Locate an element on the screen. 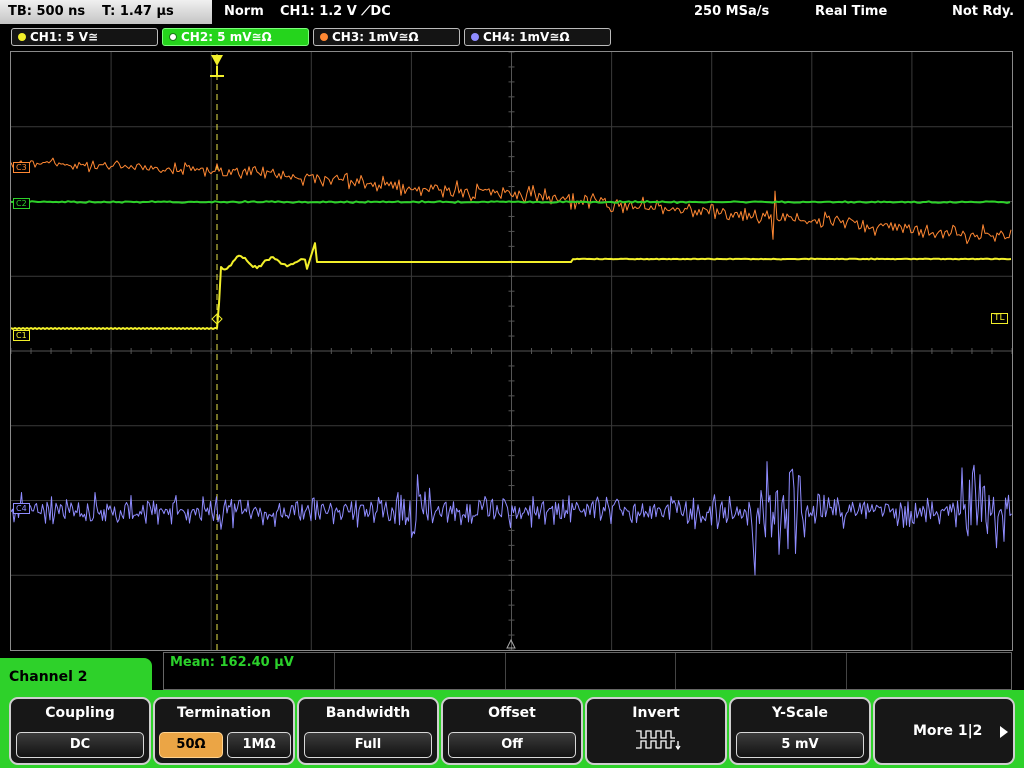 The image size is (1024, 768). ch2-trace is located at coordinates (511, 202).